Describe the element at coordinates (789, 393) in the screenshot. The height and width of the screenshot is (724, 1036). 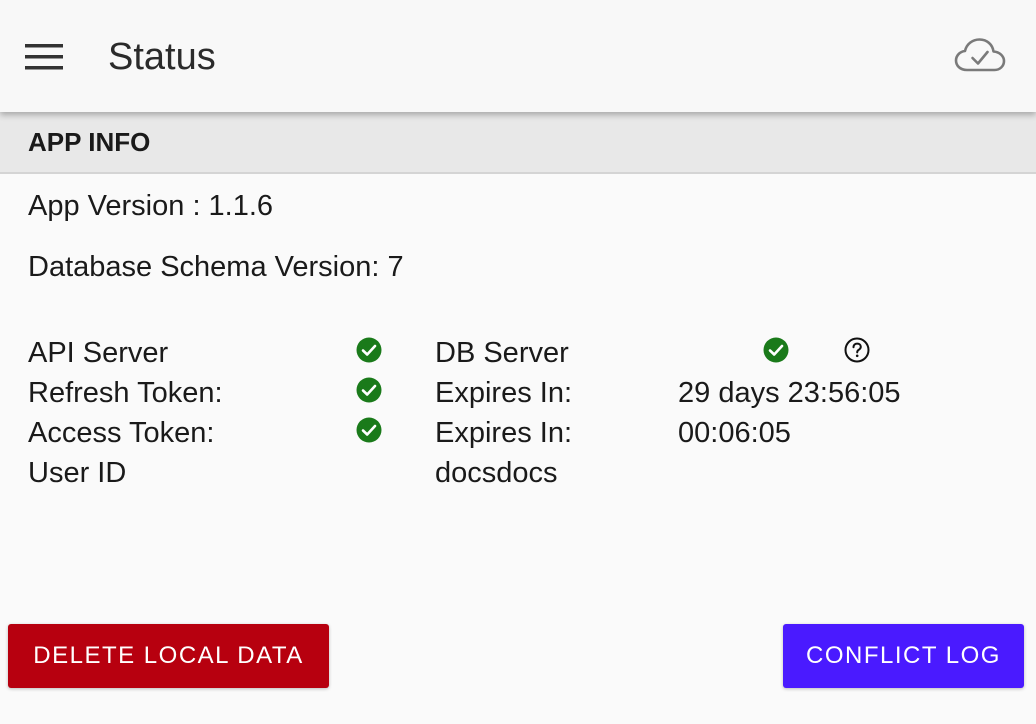
I see `refresh-expires-value: 29 days 23:56:05` at that location.